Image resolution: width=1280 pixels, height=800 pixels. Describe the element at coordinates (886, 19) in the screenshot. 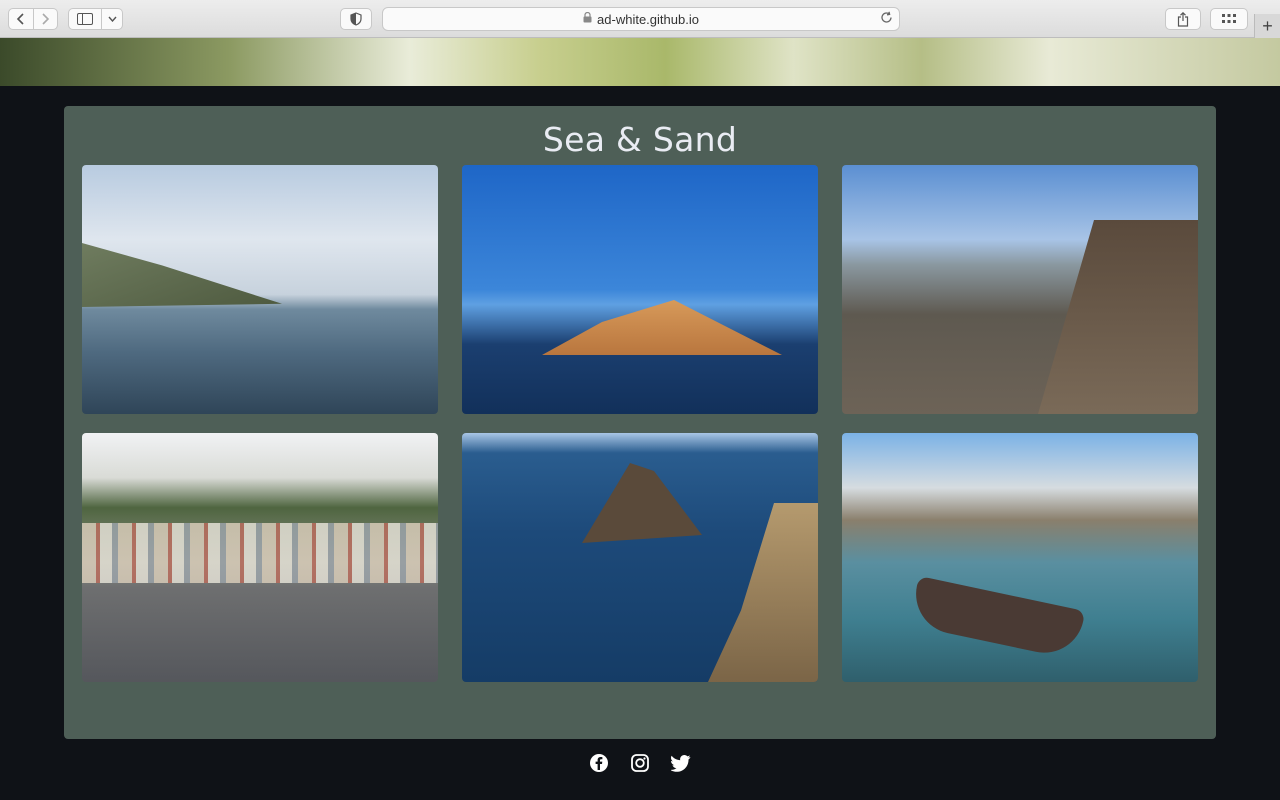

I see `reload-icon` at that location.